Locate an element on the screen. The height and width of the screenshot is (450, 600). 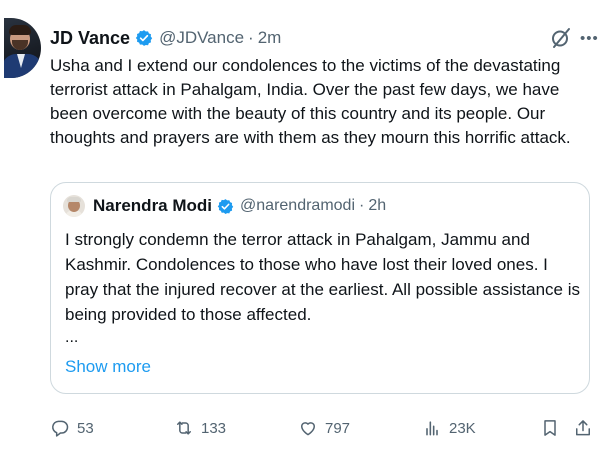
repost-button: 133 is located at coordinates (200, 428).